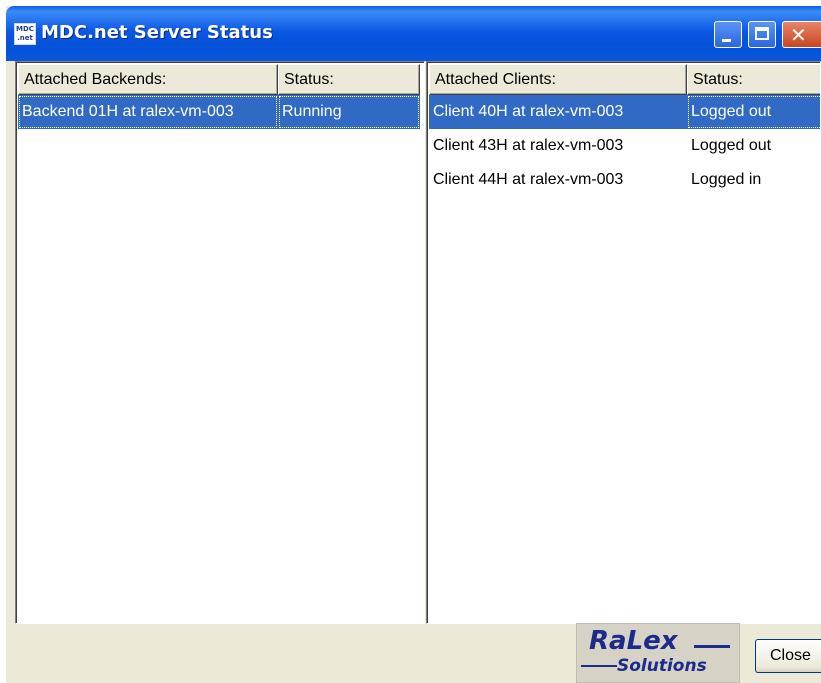 This screenshot has width=821, height=683. I want to click on close-window-button: ✕, so click(801, 34).